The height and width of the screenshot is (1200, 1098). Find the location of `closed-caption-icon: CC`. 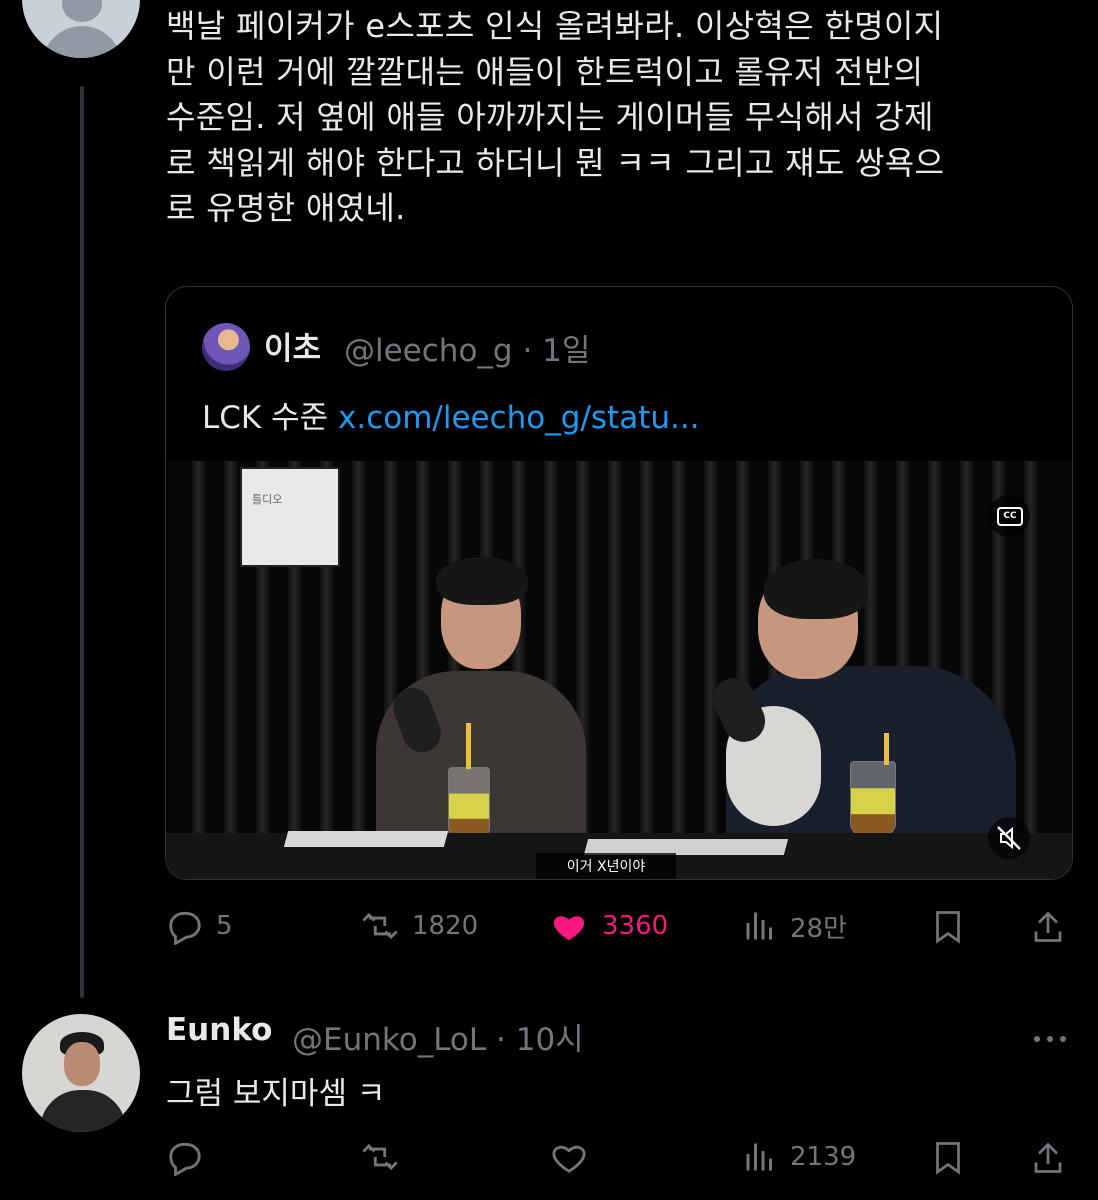

closed-caption-icon: CC is located at coordinates (1009, 516).